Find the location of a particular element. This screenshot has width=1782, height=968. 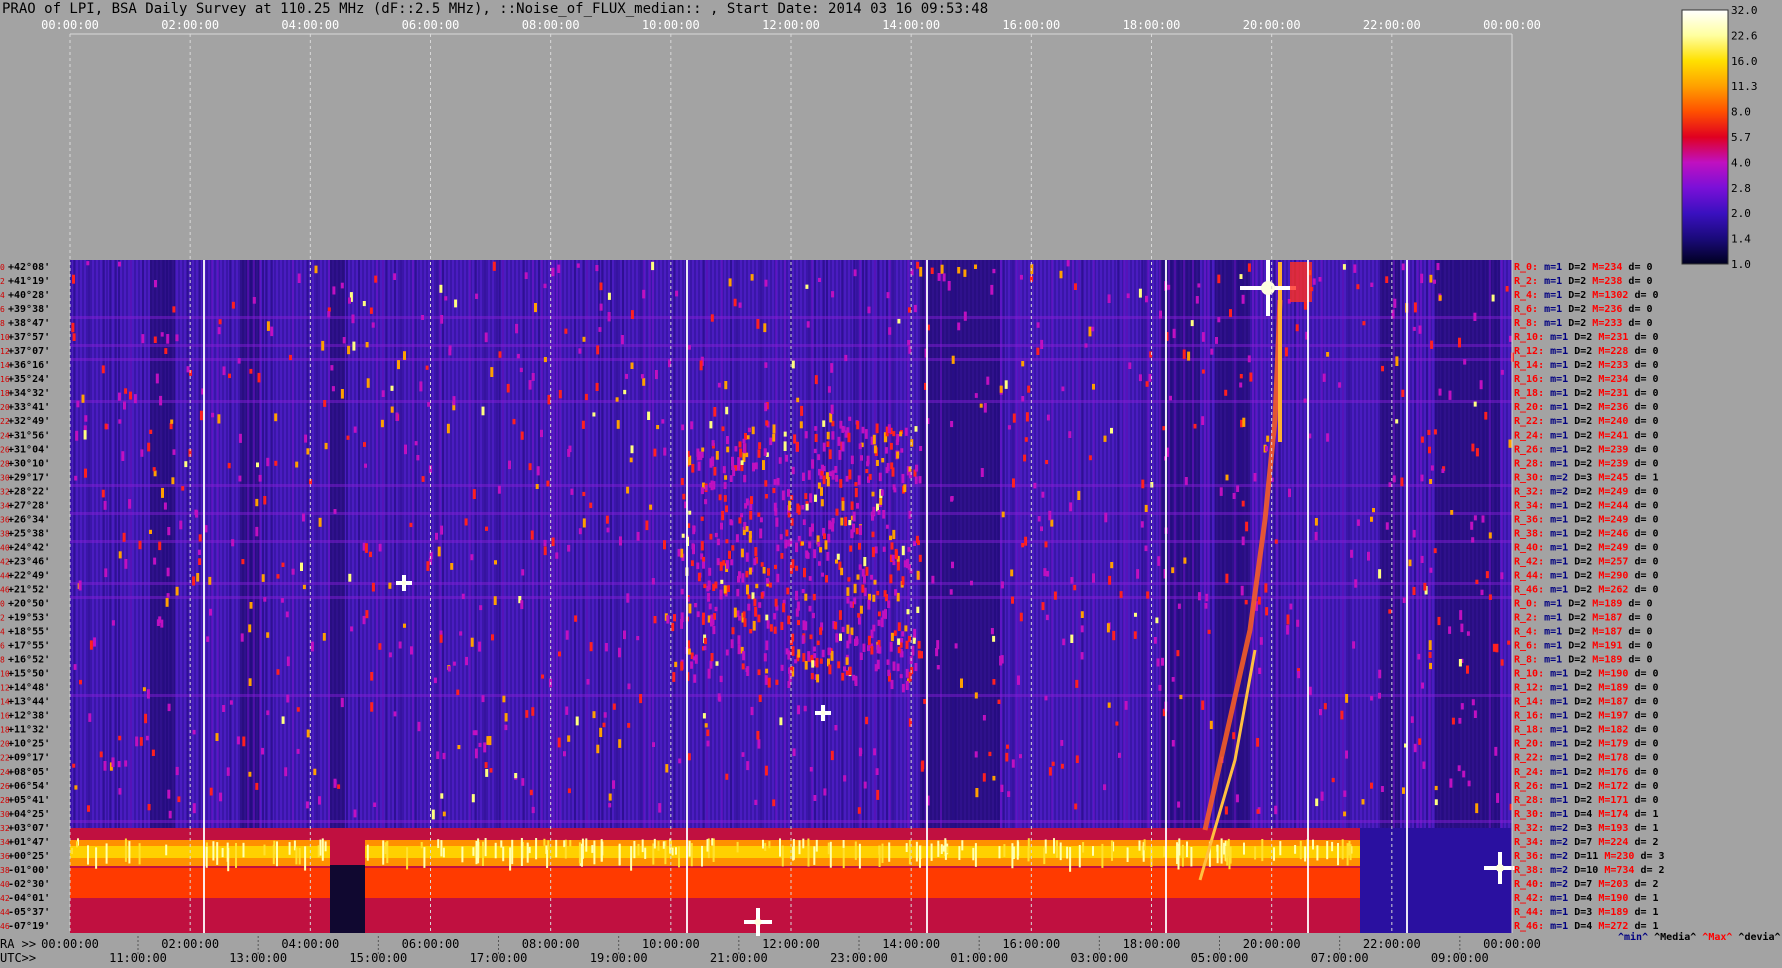

row-stat-M: M=233 is located at coordinates (1604, 323).